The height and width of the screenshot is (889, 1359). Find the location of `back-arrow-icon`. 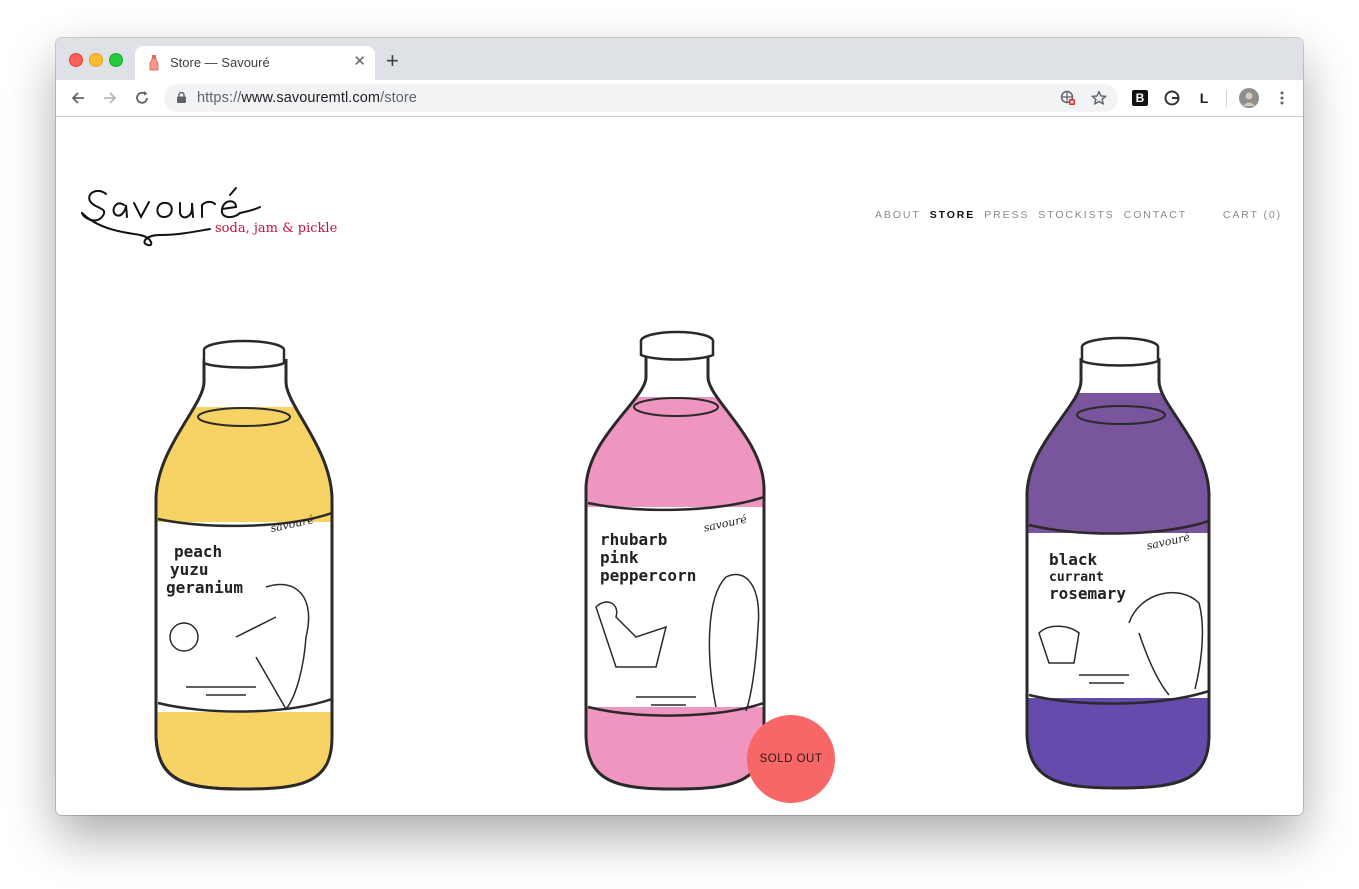

back-arrow-icon is located at coordinates (78, 98).